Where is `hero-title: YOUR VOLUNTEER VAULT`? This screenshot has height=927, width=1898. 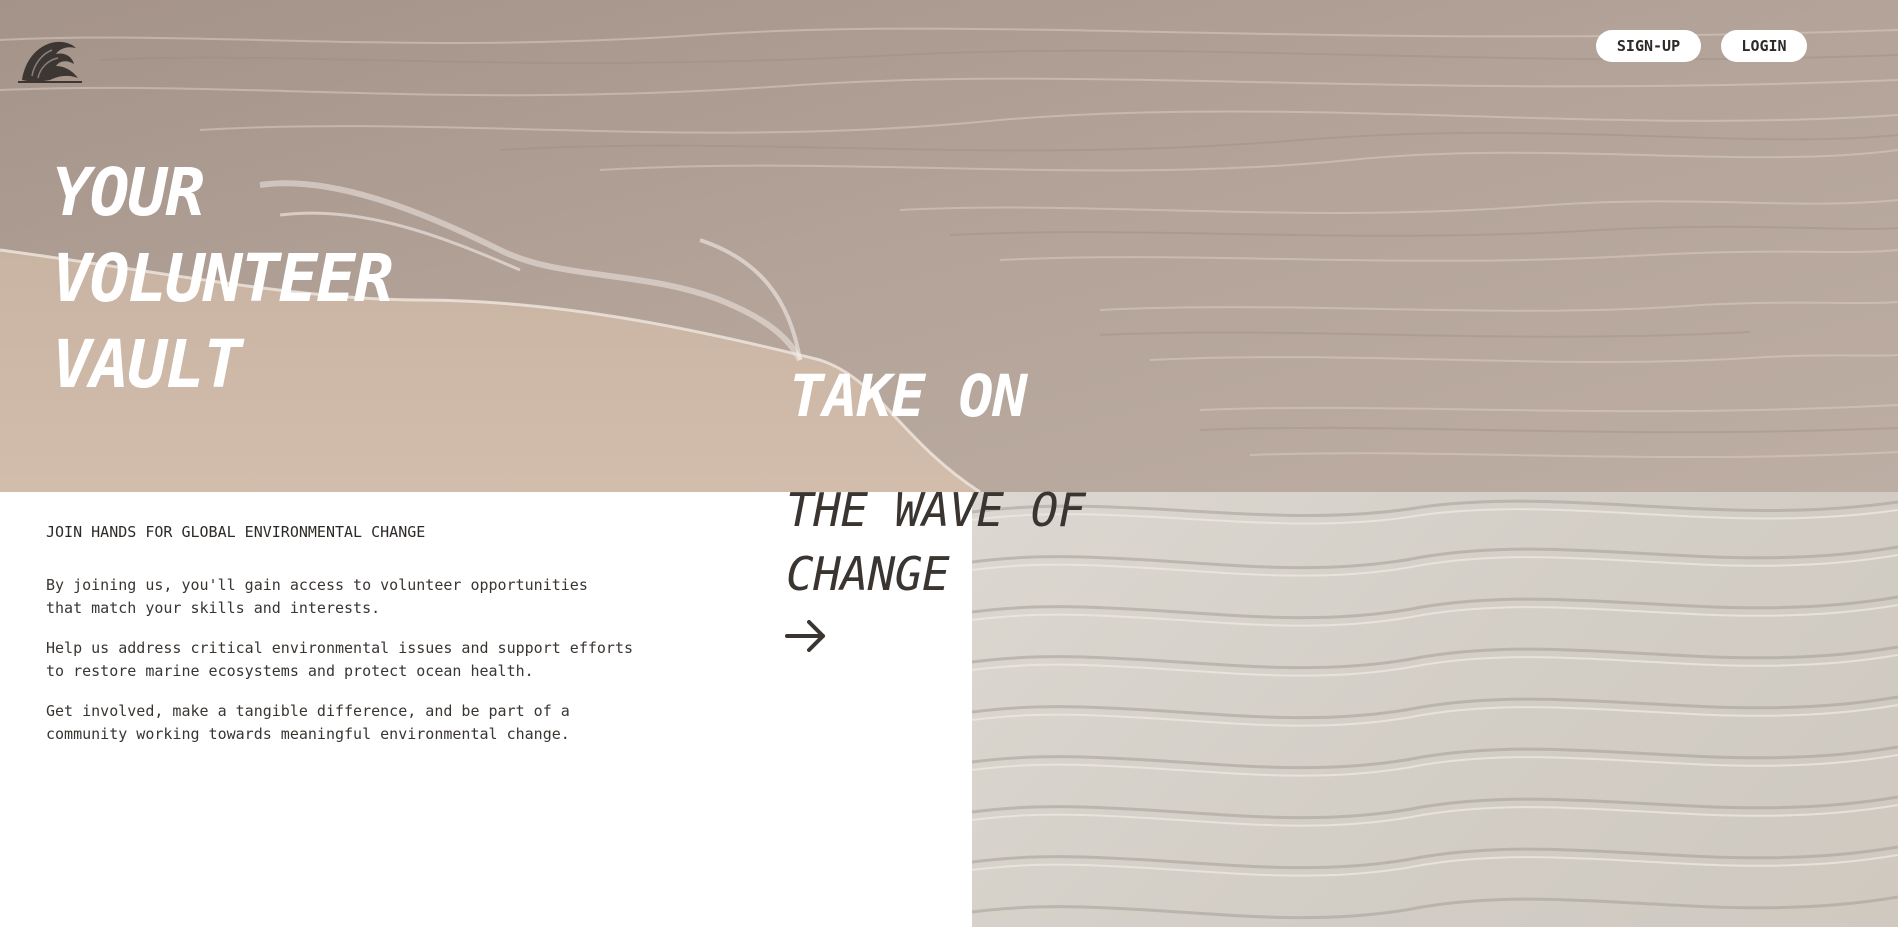
hero-title: YOUR VOLUNTEER VAULT is located at coordinates (312, 279).